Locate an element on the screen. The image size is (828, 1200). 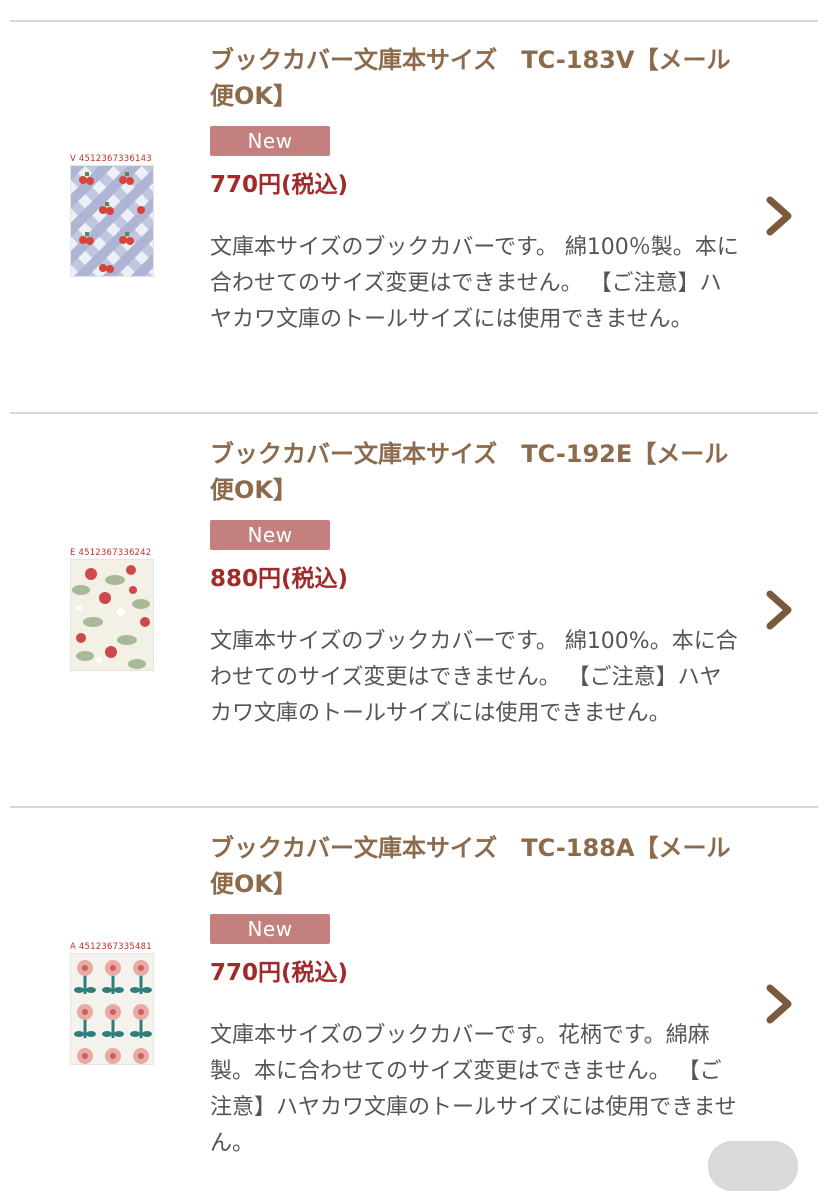
product-image-code: V 4512367336143 is located at coordinates (111, 159).